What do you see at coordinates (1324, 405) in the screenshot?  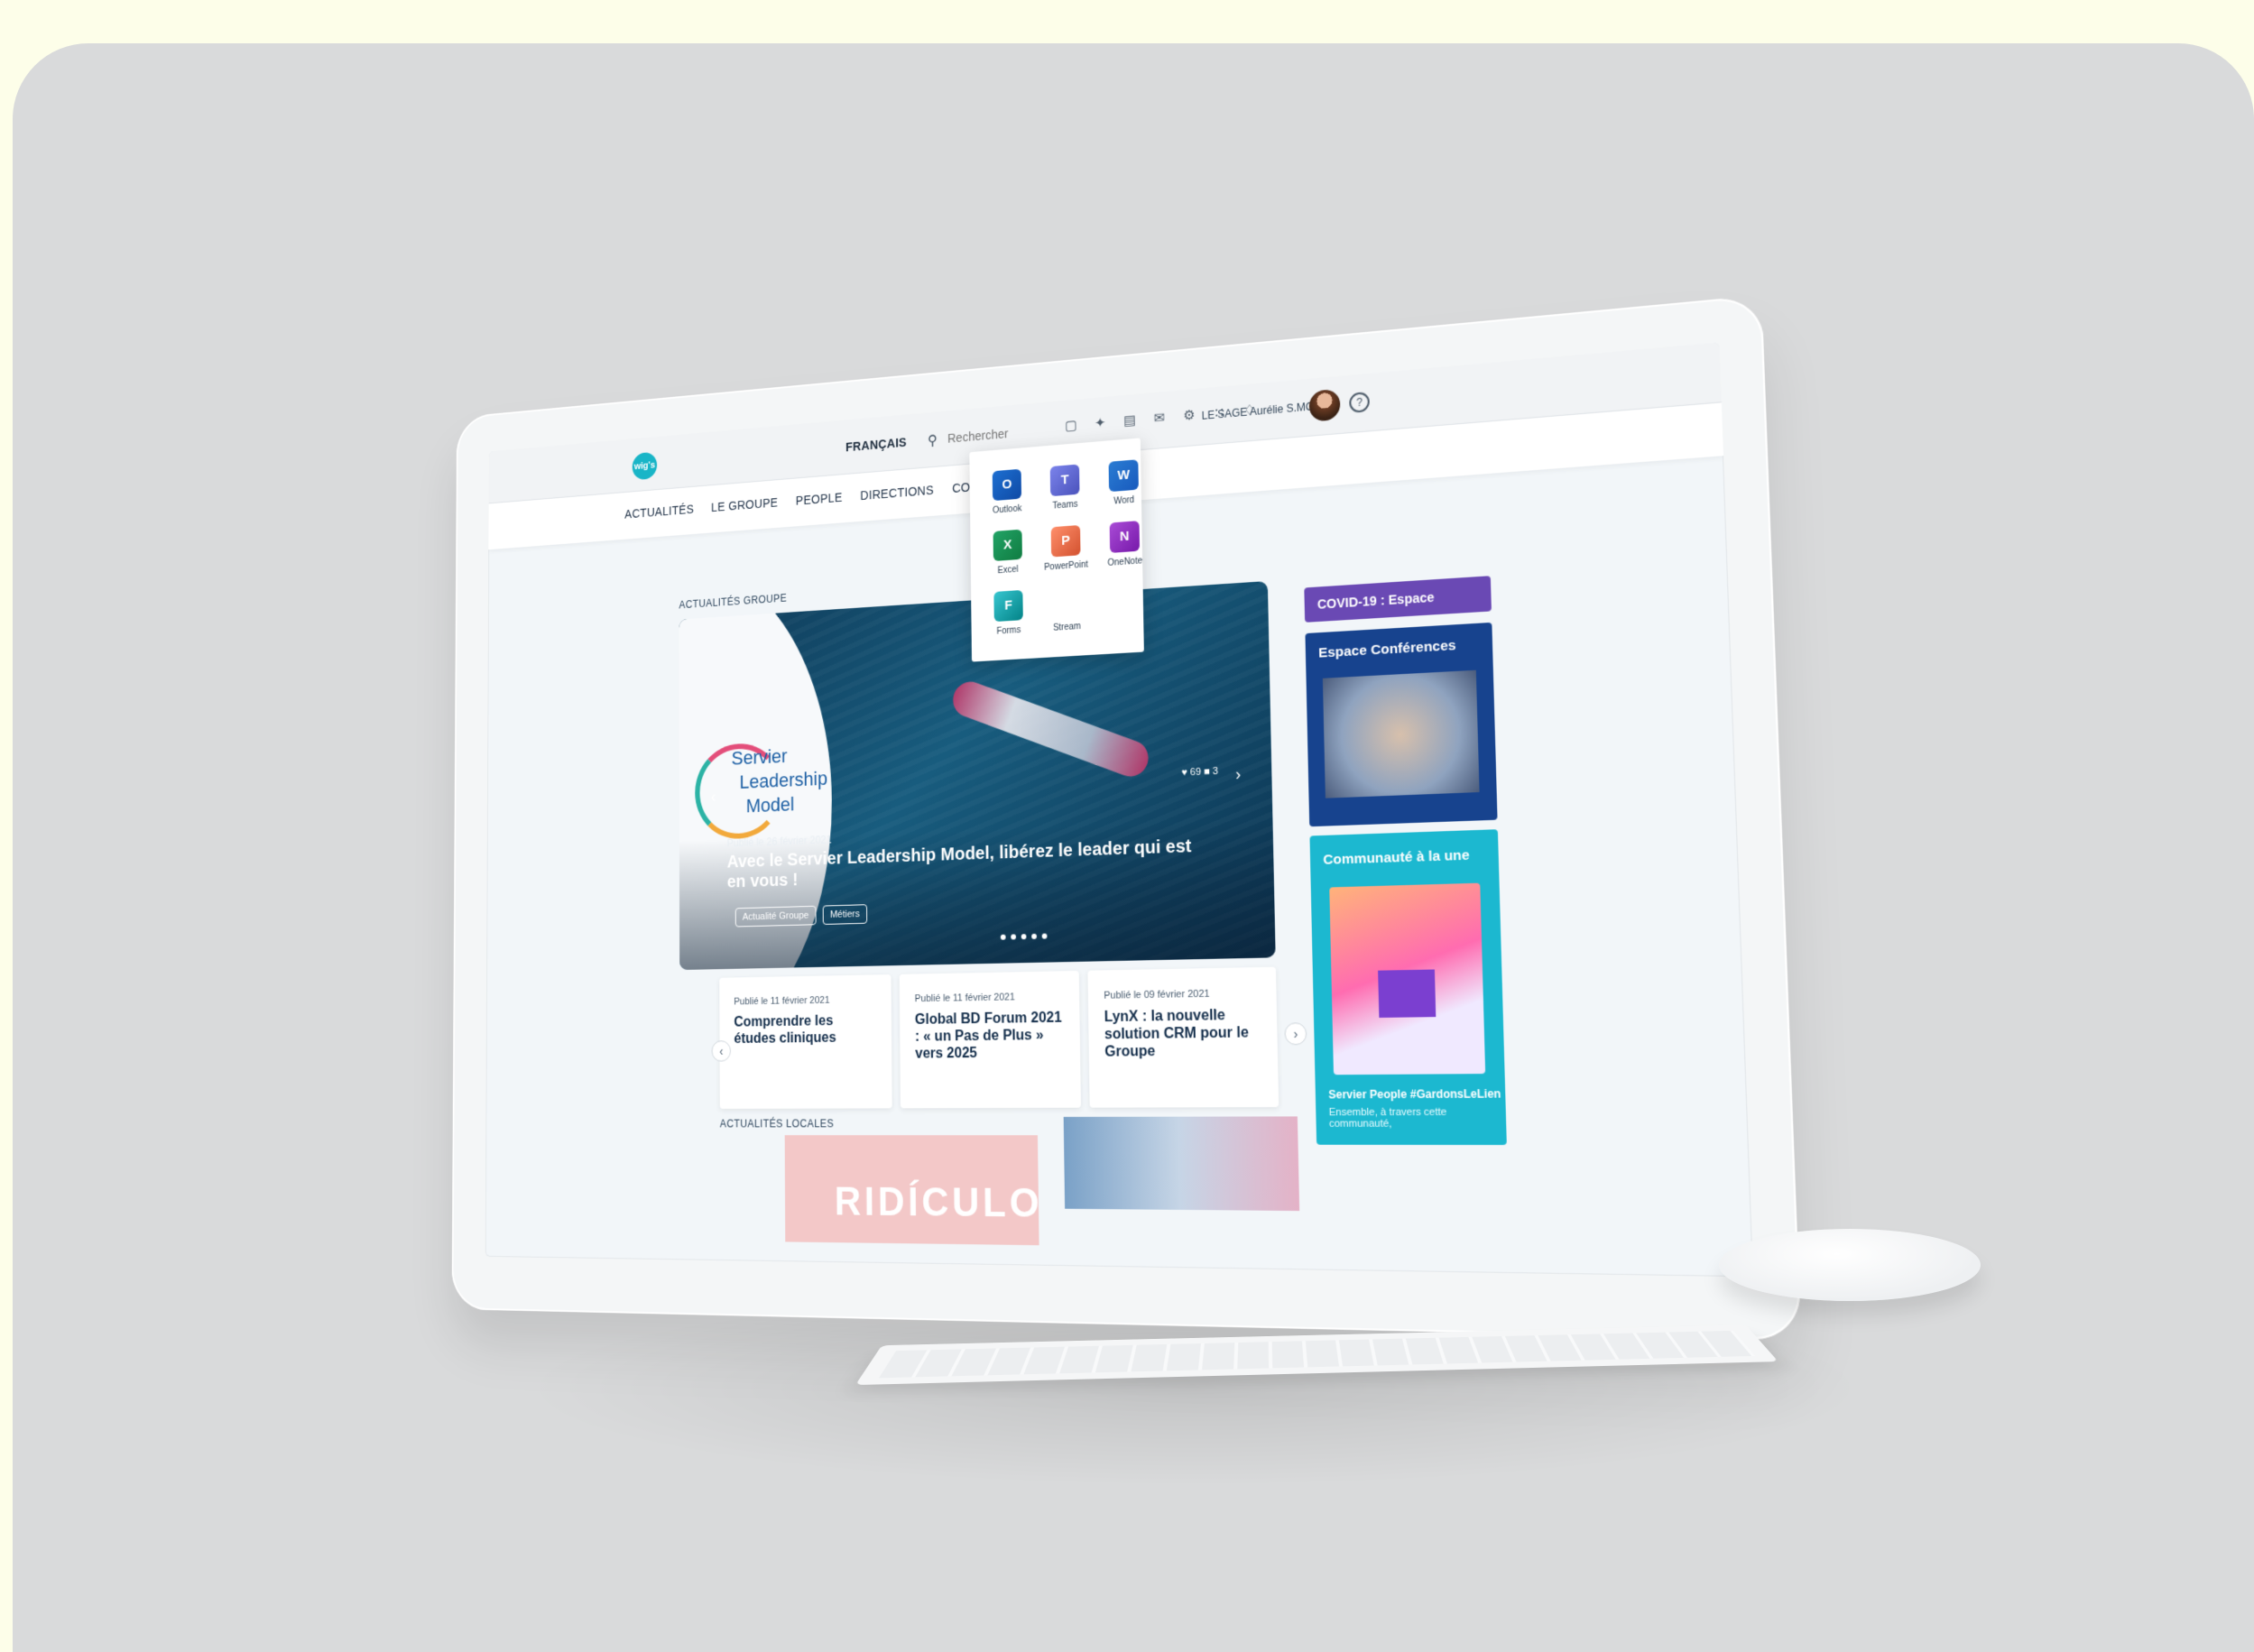 I see `avatar` at bounding box center [1324, 405].